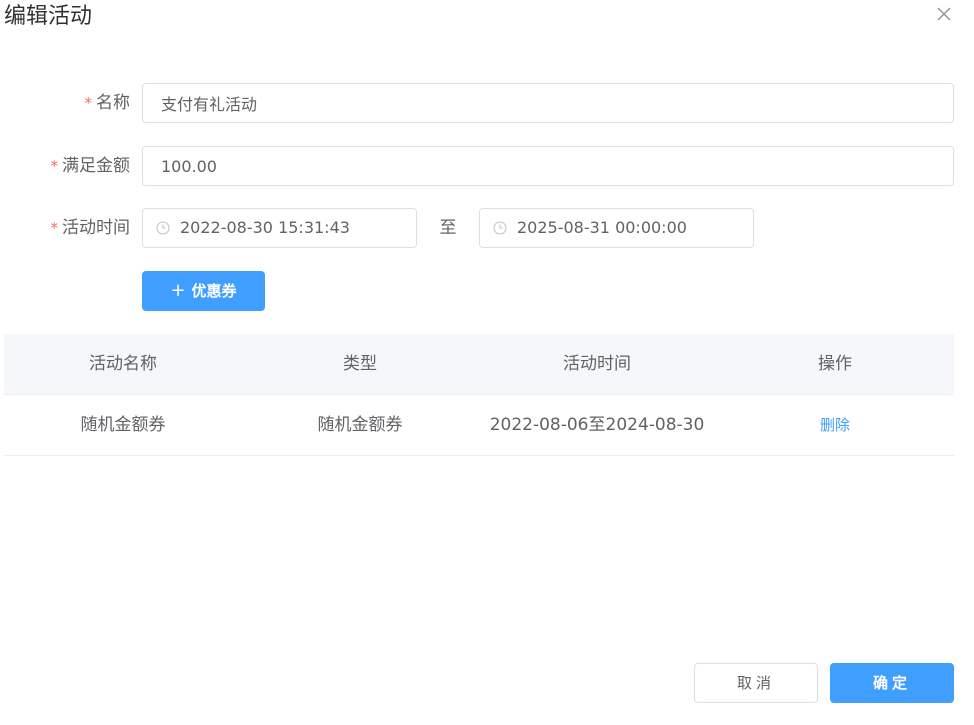 The image size is (974, 725). What do you see at coordinates (548, 166) in the screenshot?
I see `amount-input` at bounding box center [548, 166].